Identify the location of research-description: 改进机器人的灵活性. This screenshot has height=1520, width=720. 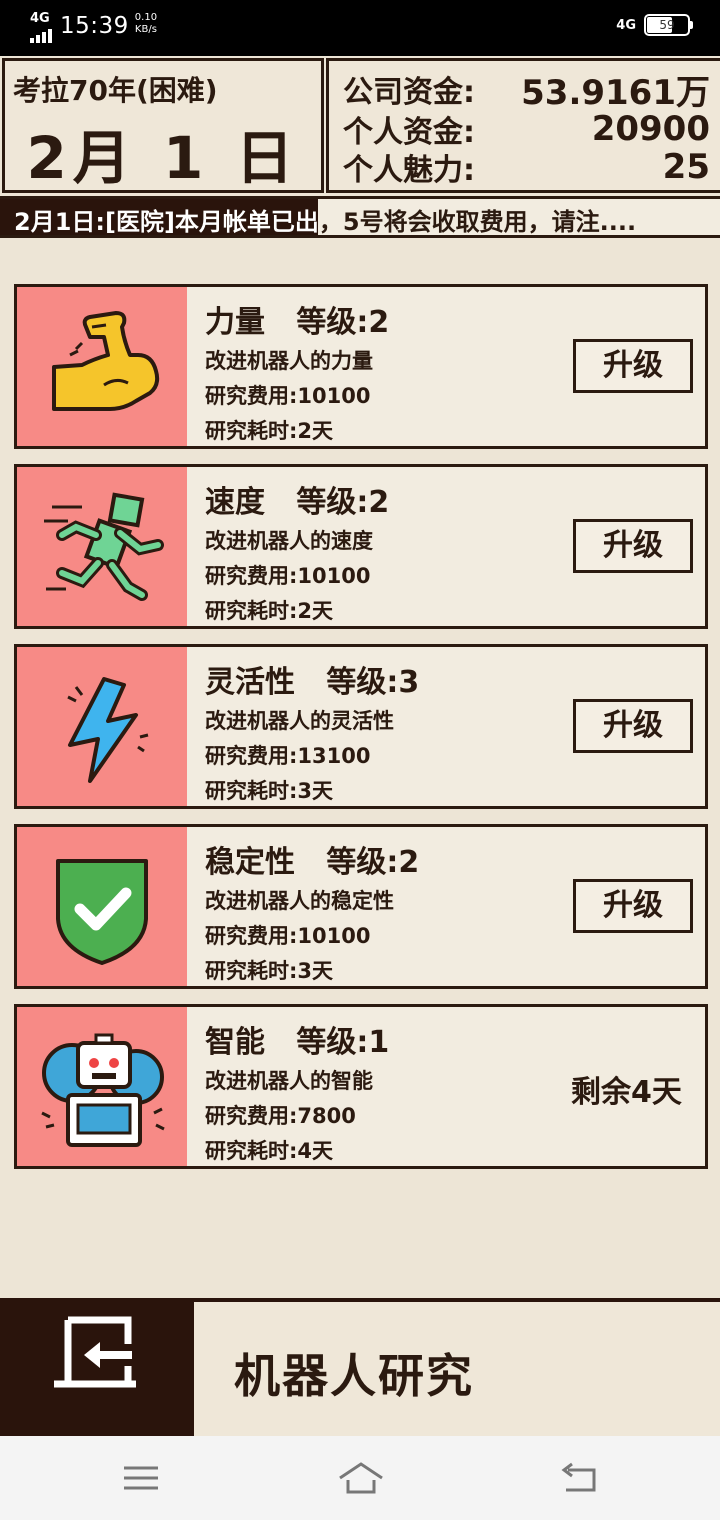
(299, 721).